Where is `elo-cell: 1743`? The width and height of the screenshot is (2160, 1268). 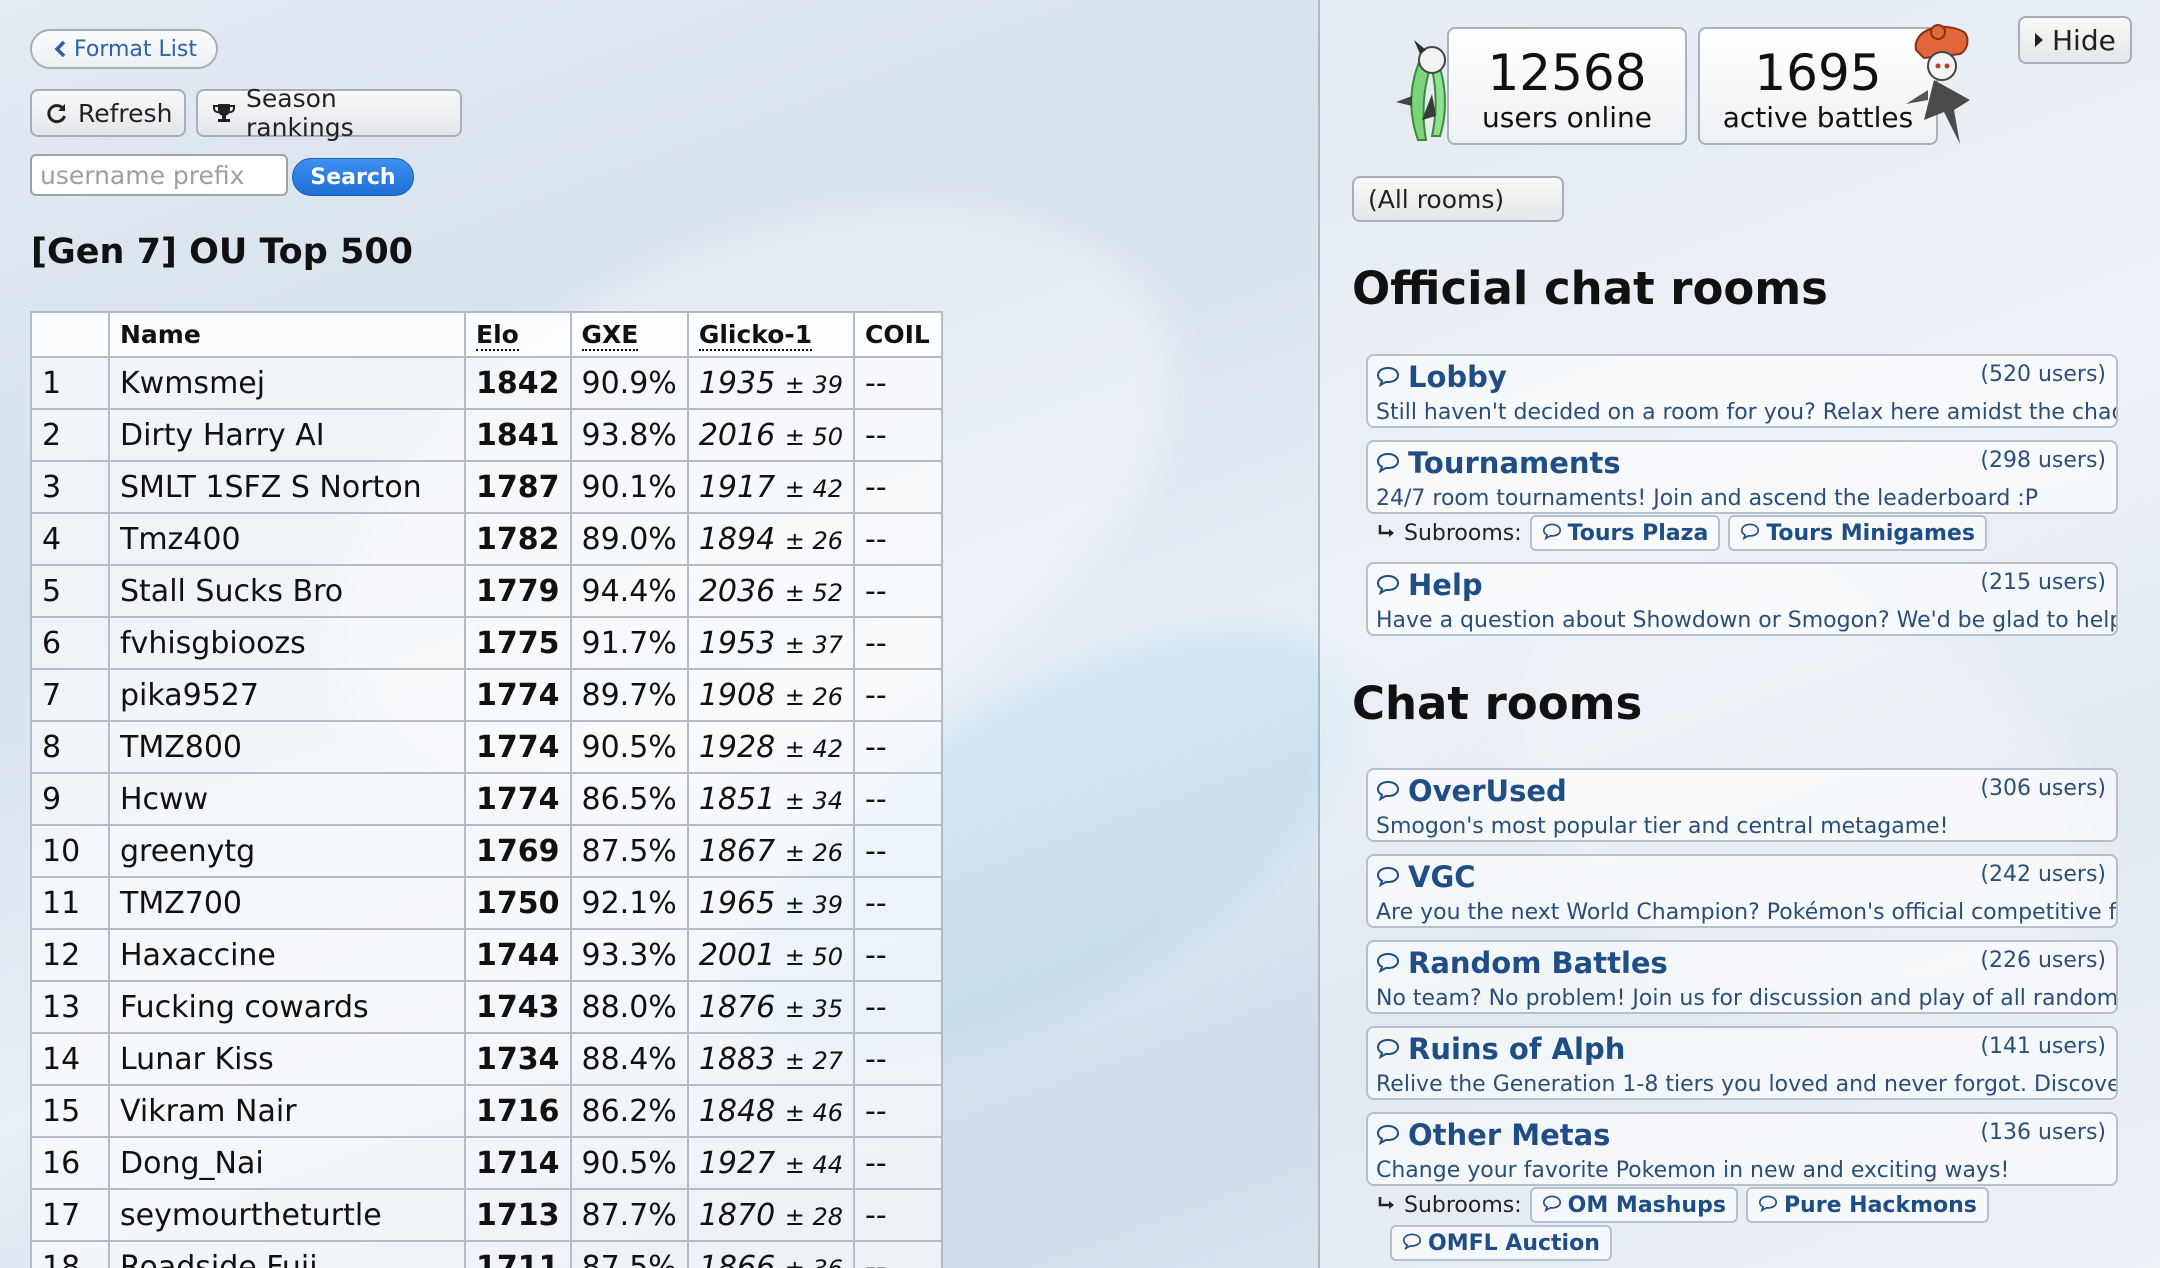 elo-cell: 1743 is located at coordinates (518, 1007).